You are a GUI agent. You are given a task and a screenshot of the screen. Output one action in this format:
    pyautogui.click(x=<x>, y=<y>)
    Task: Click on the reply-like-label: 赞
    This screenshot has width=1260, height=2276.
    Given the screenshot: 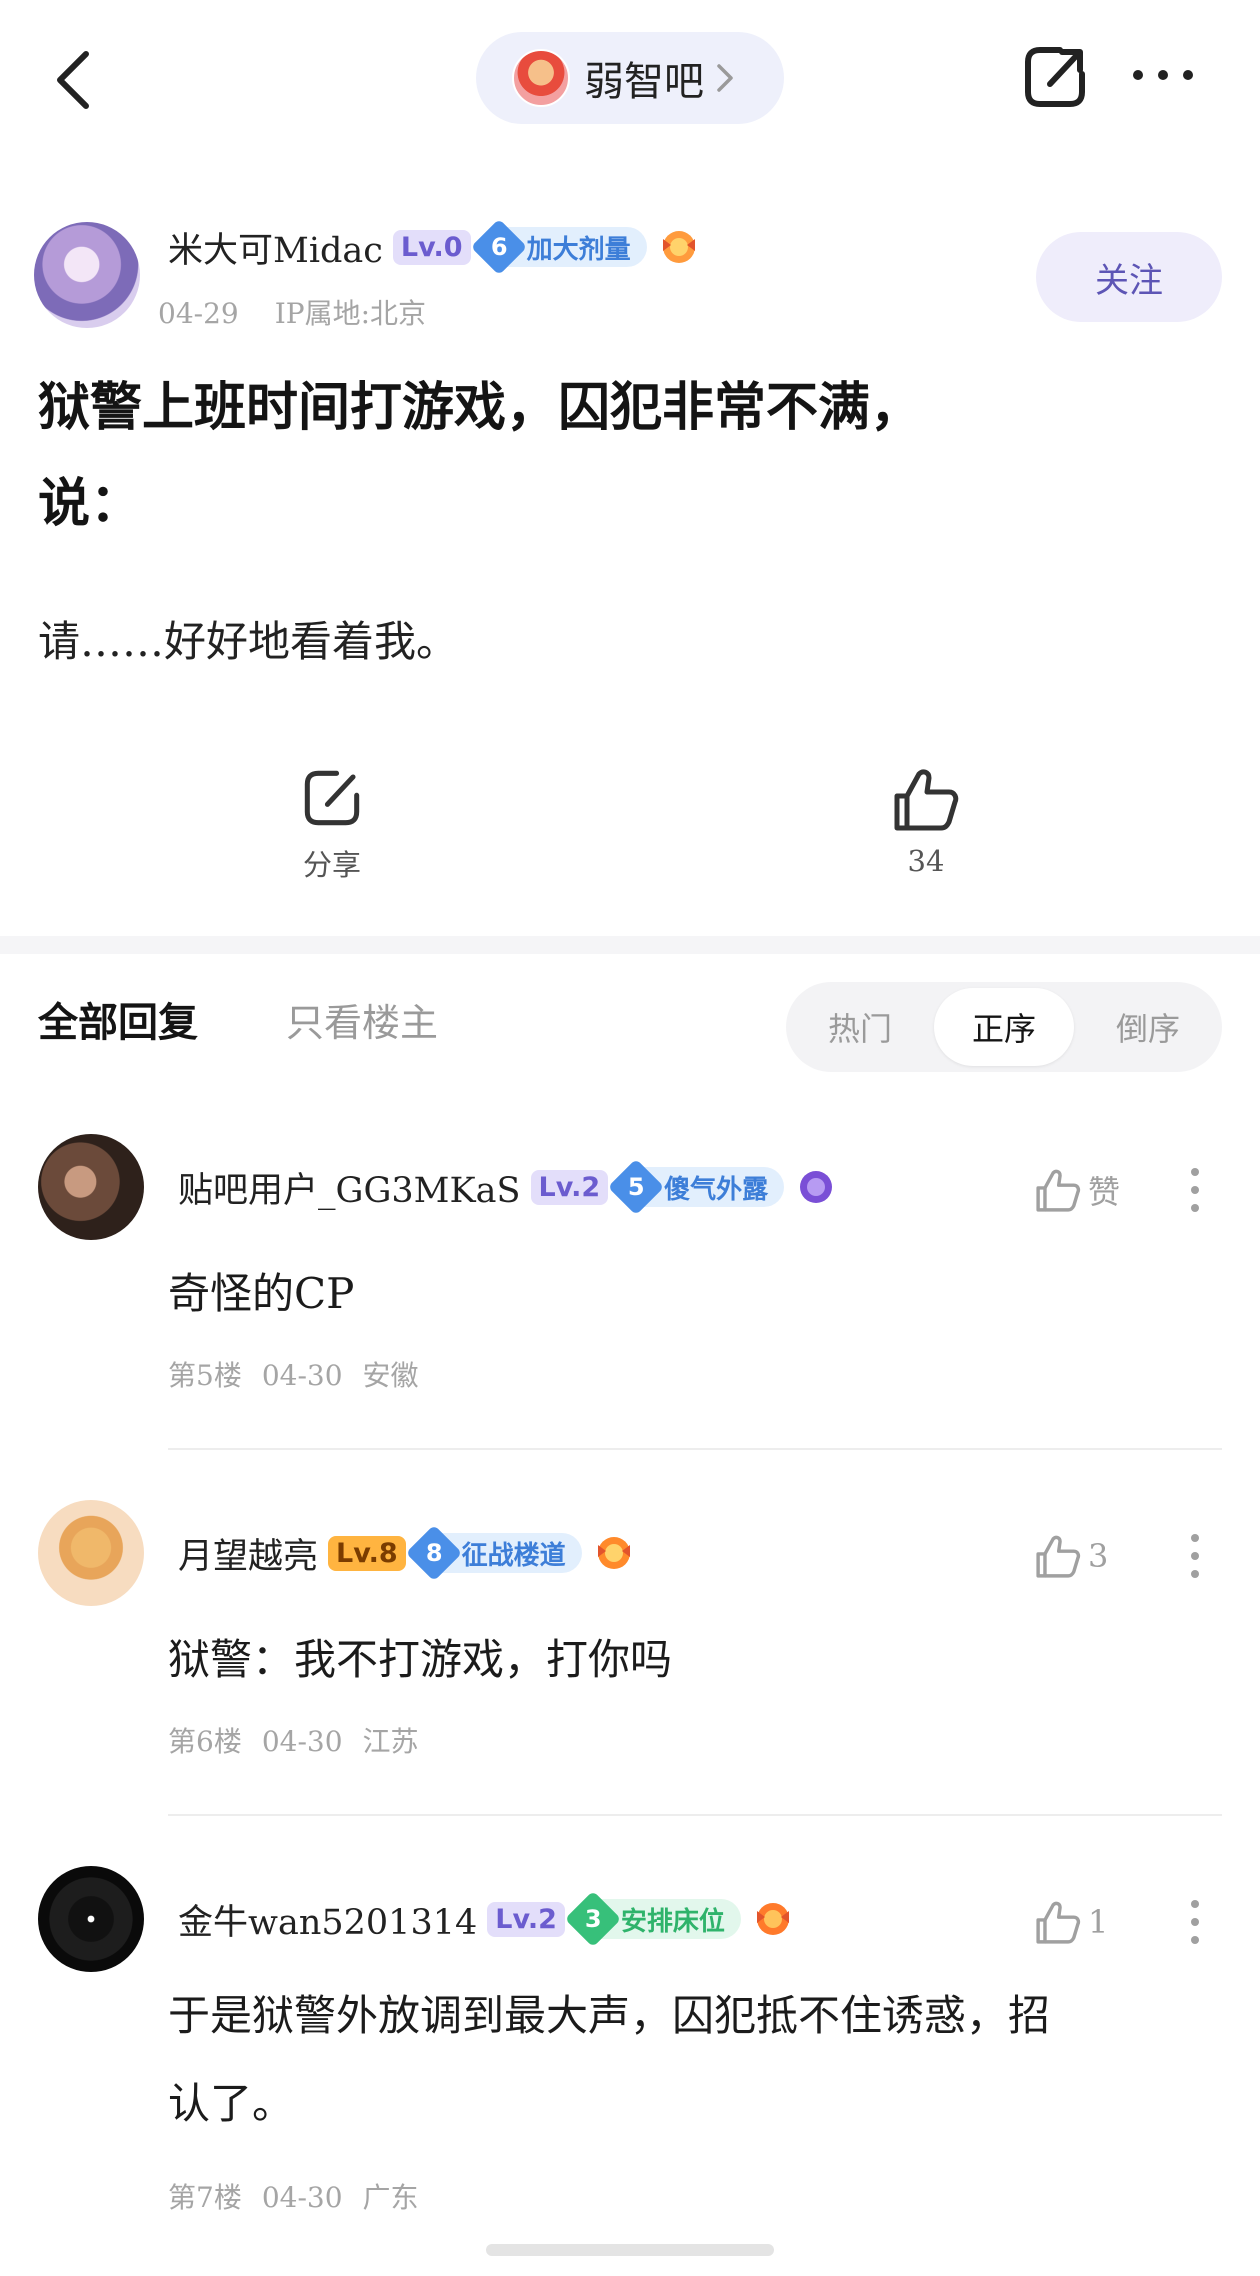 What is the action you would take?
    pyautogui.click(x=1104, y=1192)
    